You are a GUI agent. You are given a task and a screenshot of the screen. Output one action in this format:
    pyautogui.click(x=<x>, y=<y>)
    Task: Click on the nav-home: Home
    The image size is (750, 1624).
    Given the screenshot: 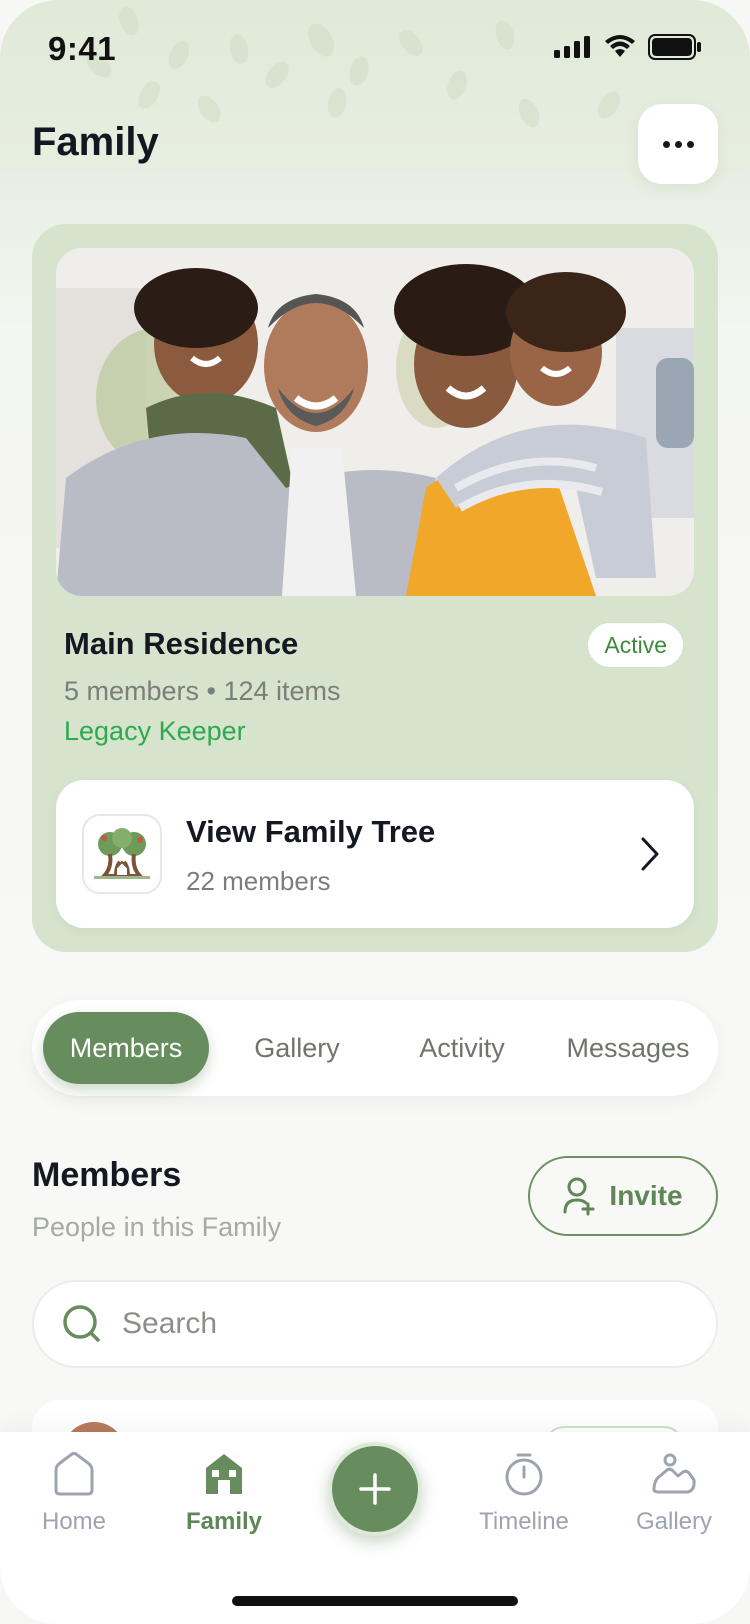 What is the action you would take?
    pyautogui.click(x=74, y=1493)
    